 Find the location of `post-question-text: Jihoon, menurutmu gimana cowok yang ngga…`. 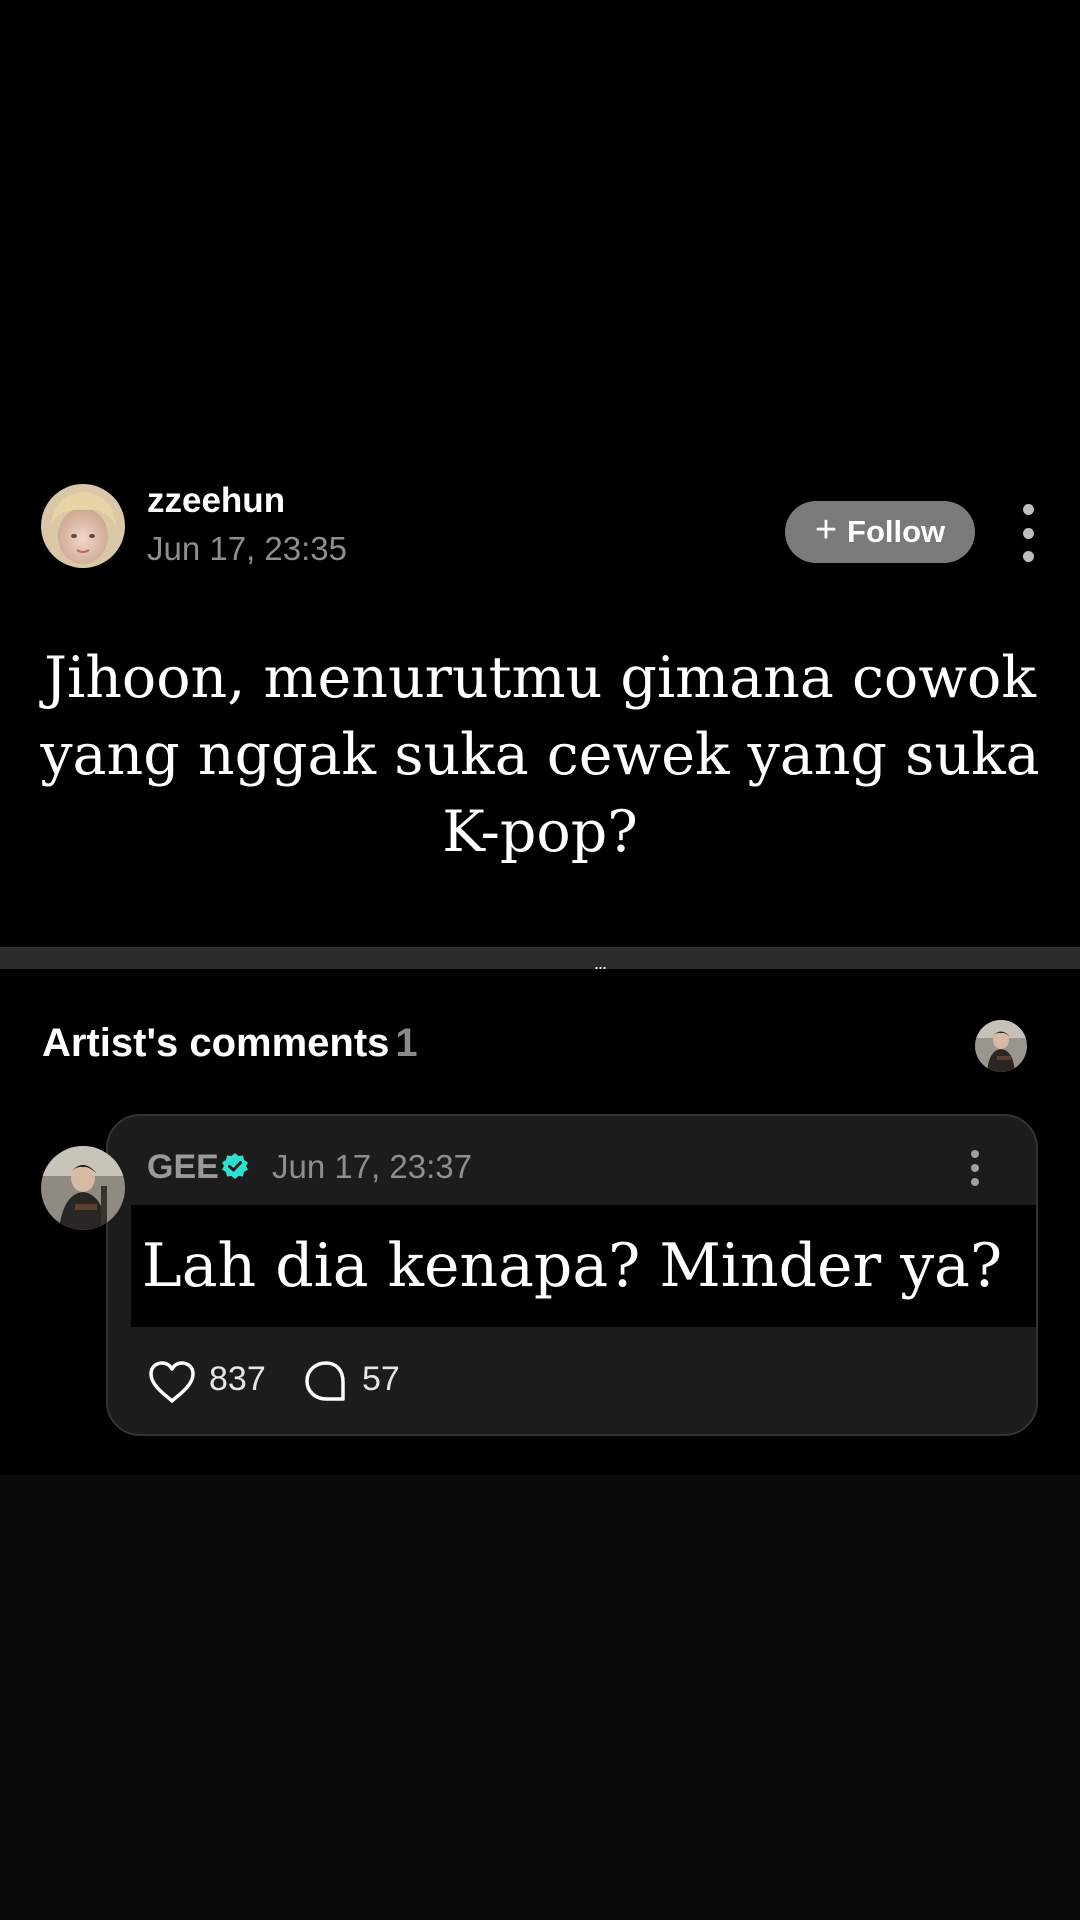

post-question-text: Jihoon, menurutmu gimana cowok yang ngga… is located at coordinates (540, 755).